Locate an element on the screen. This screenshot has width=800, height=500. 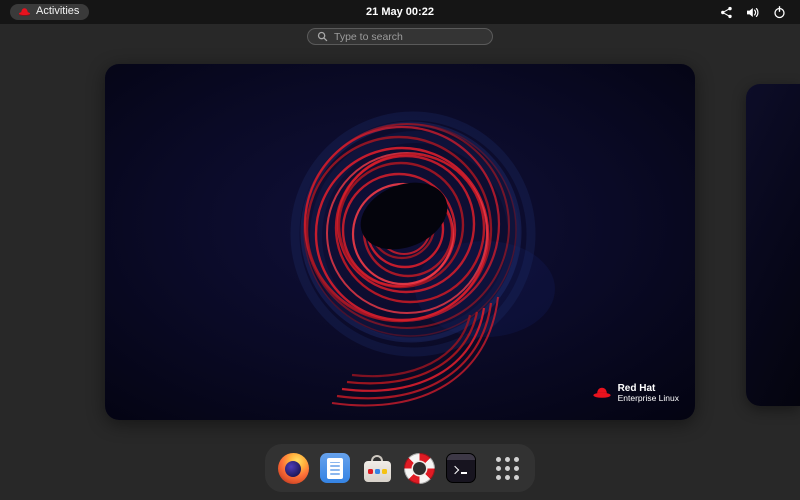
app-grid-icon is located at coordinates (507, 468).